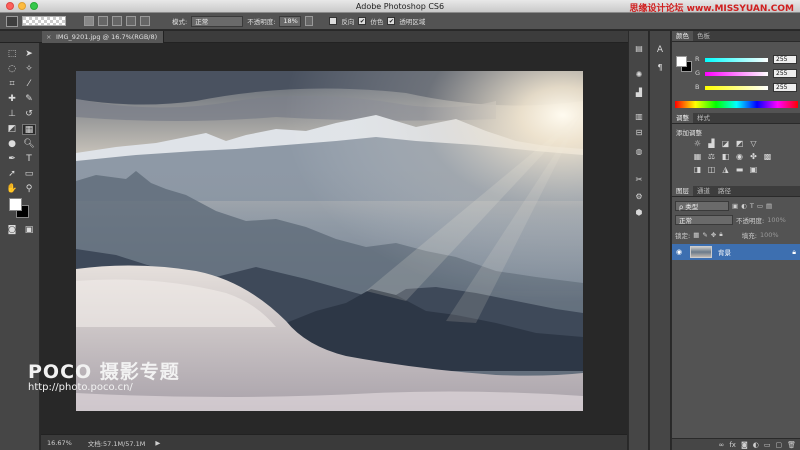  I want to click on history-brush-tool-icon: ↺, so click(29, 114).